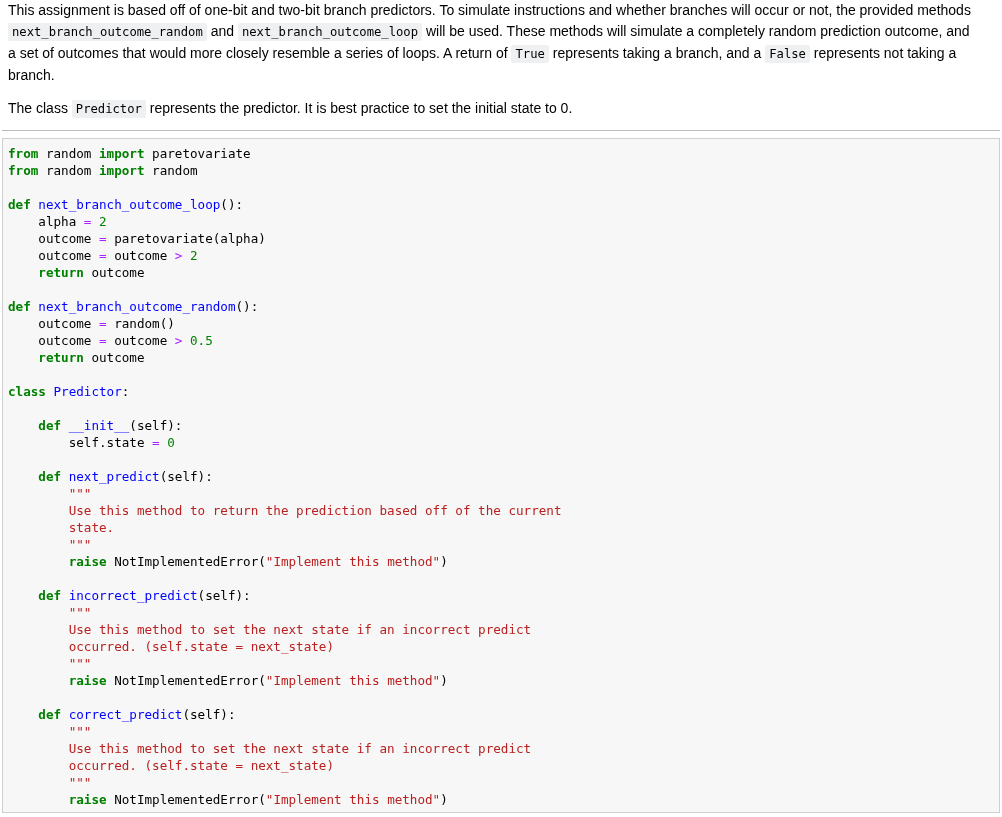 This screenshot has width=1002, height=817. I want to click on inline-code: next_branch_outcome_loop, so click(330, 32).